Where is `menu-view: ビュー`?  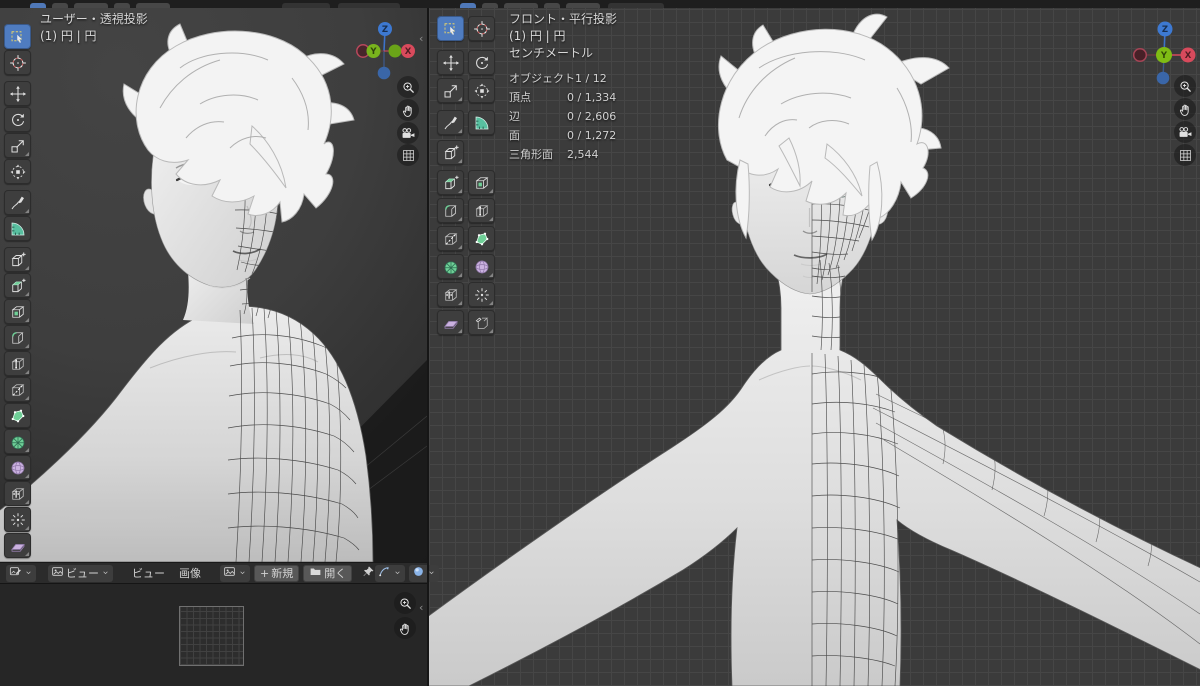 menu-view: ビュー is located at coordinates (148, 573).